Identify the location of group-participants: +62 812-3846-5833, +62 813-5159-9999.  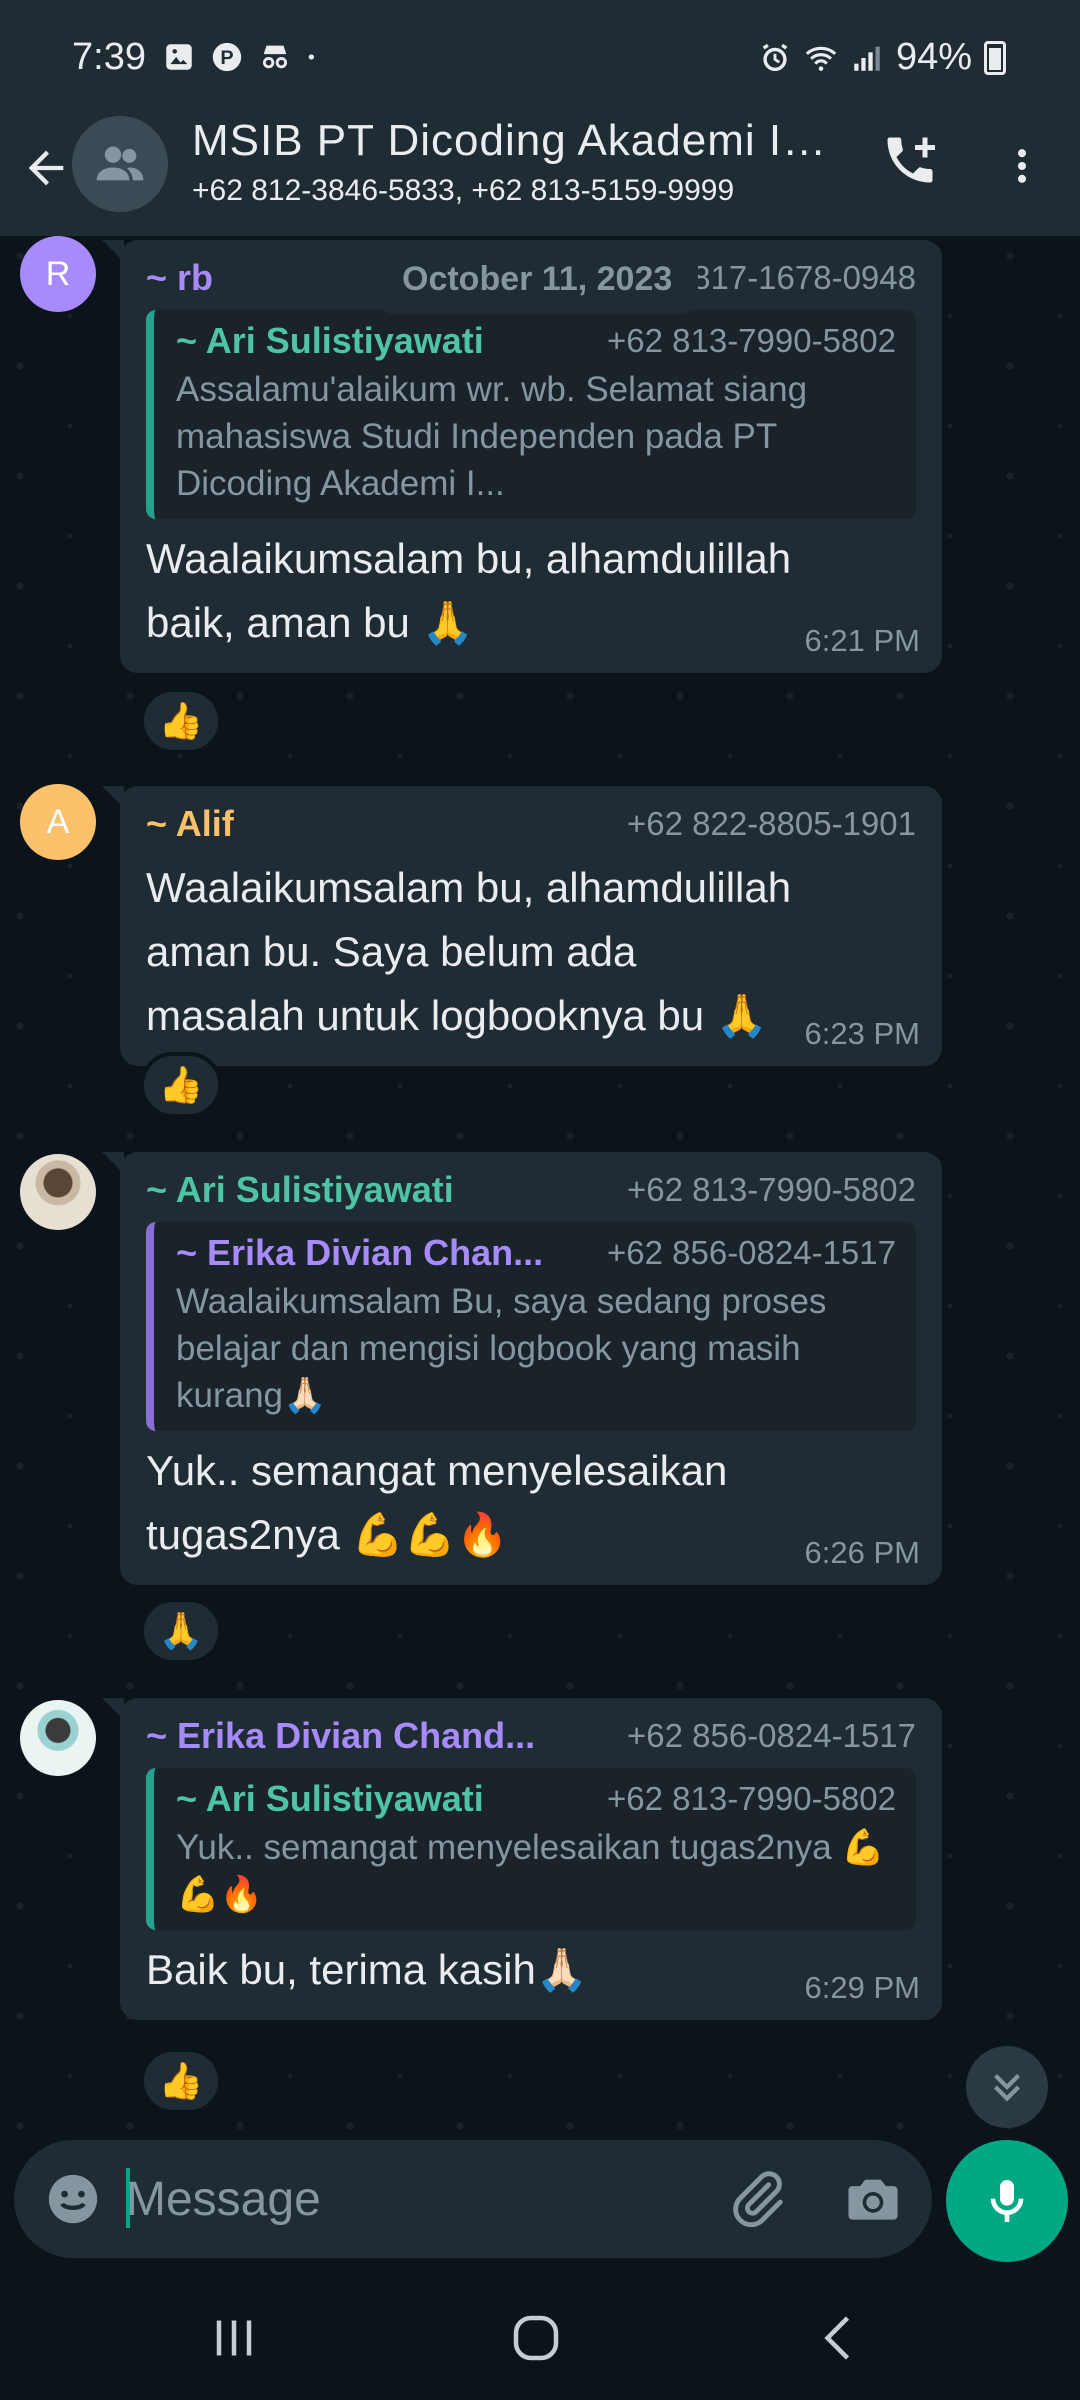
(512, 191).